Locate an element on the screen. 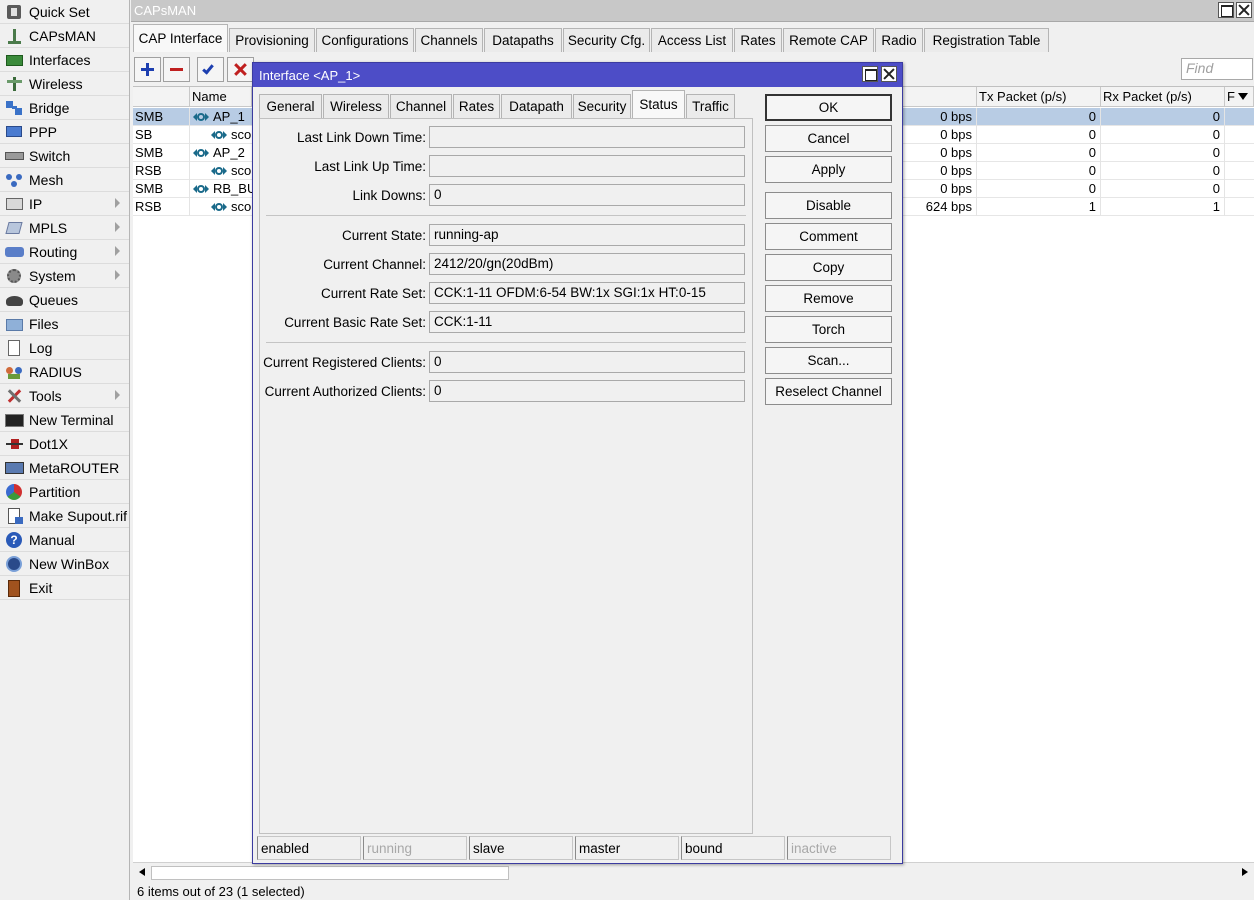  column-header-rx-packet: Rx Packet (p/s) is located at coordinates (1163, 97).